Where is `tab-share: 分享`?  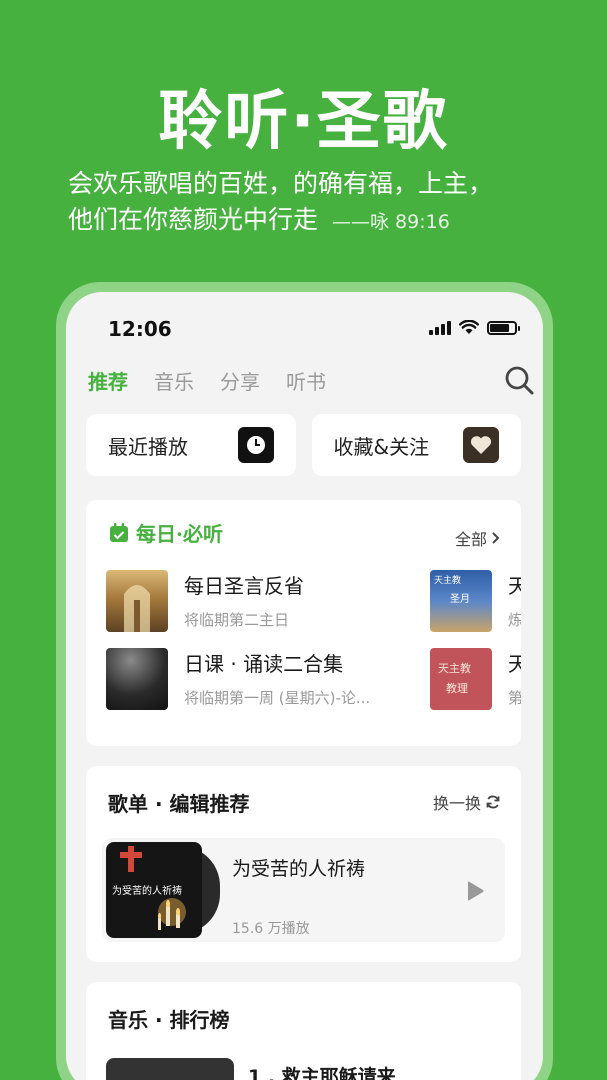
tab-share: 分享 is located at coordinates (240, 380).